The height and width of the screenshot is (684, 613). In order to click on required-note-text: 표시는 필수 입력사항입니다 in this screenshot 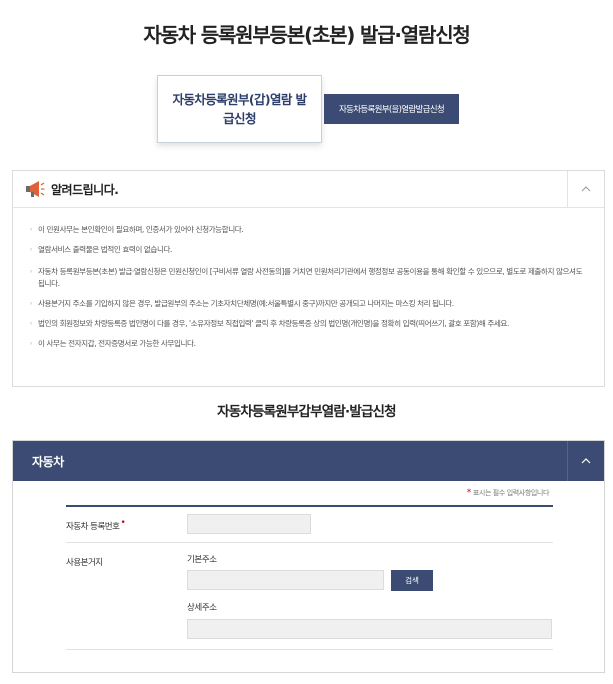, I will do `click(511, 493)`.